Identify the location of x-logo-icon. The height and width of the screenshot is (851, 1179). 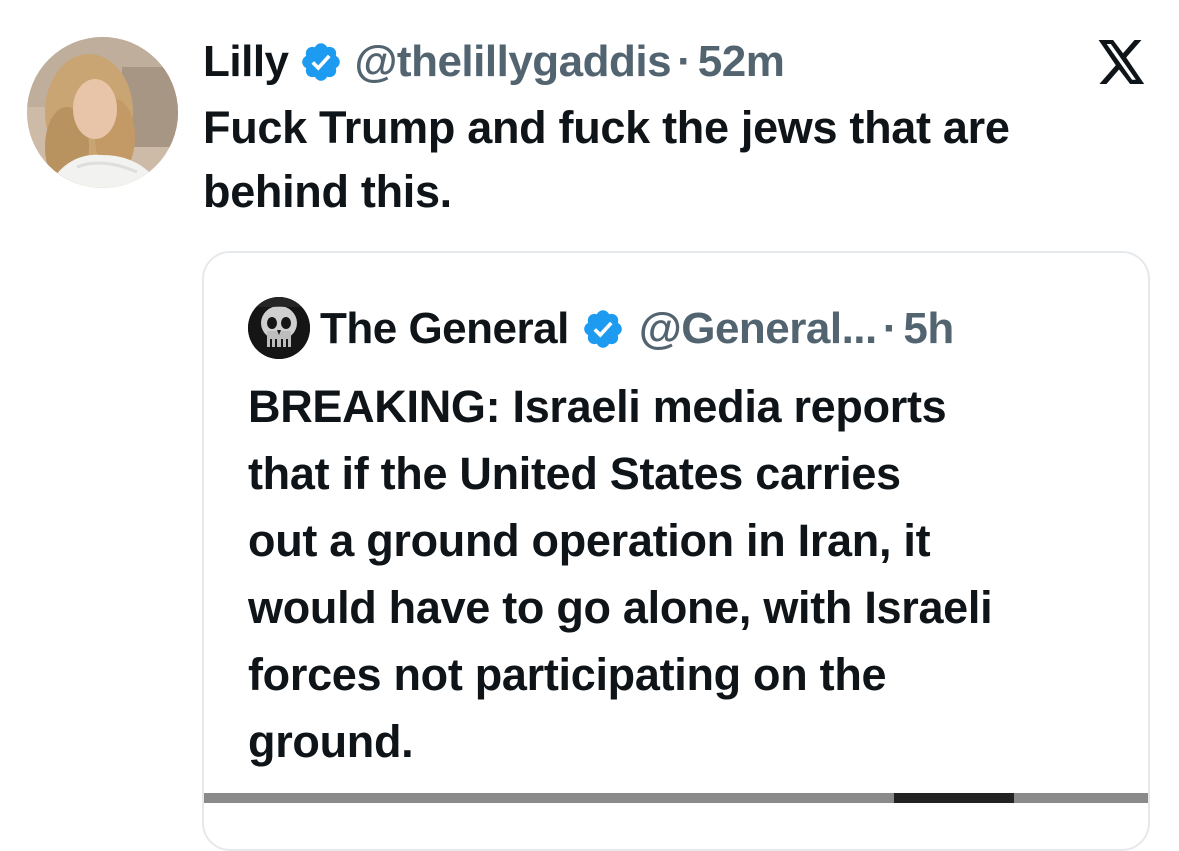
(1122, 62).